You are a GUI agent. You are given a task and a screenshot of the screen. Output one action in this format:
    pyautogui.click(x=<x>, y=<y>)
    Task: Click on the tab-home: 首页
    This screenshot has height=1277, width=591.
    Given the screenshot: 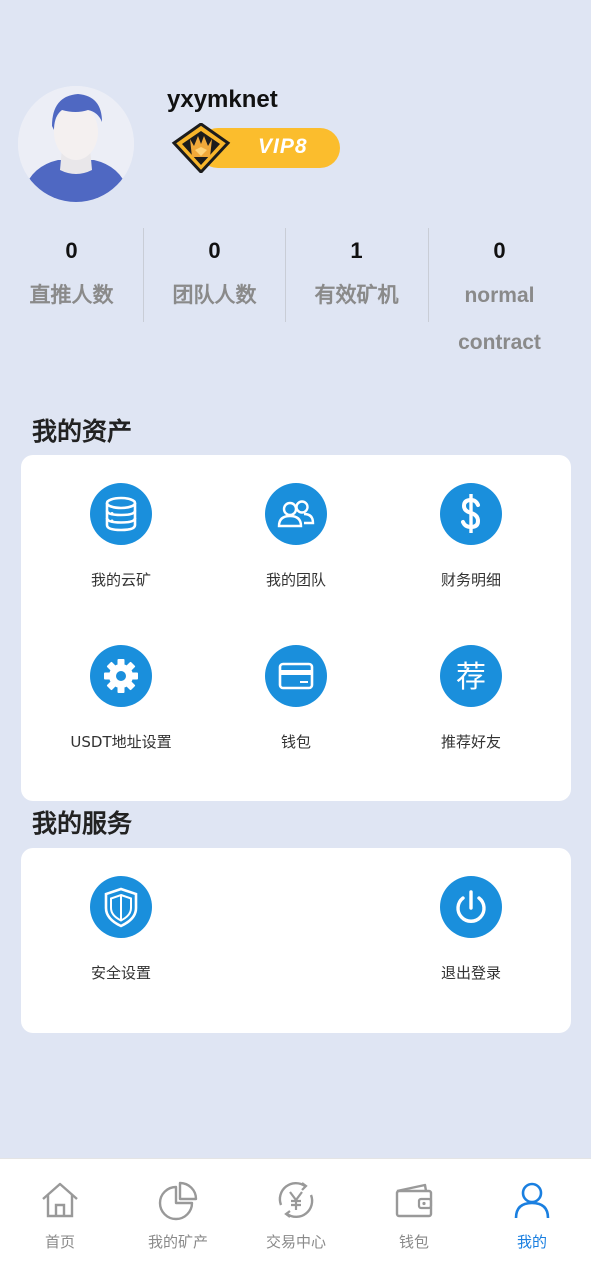 What is the action you would take?
    pyautogui.click(x=60, y=1215)
    